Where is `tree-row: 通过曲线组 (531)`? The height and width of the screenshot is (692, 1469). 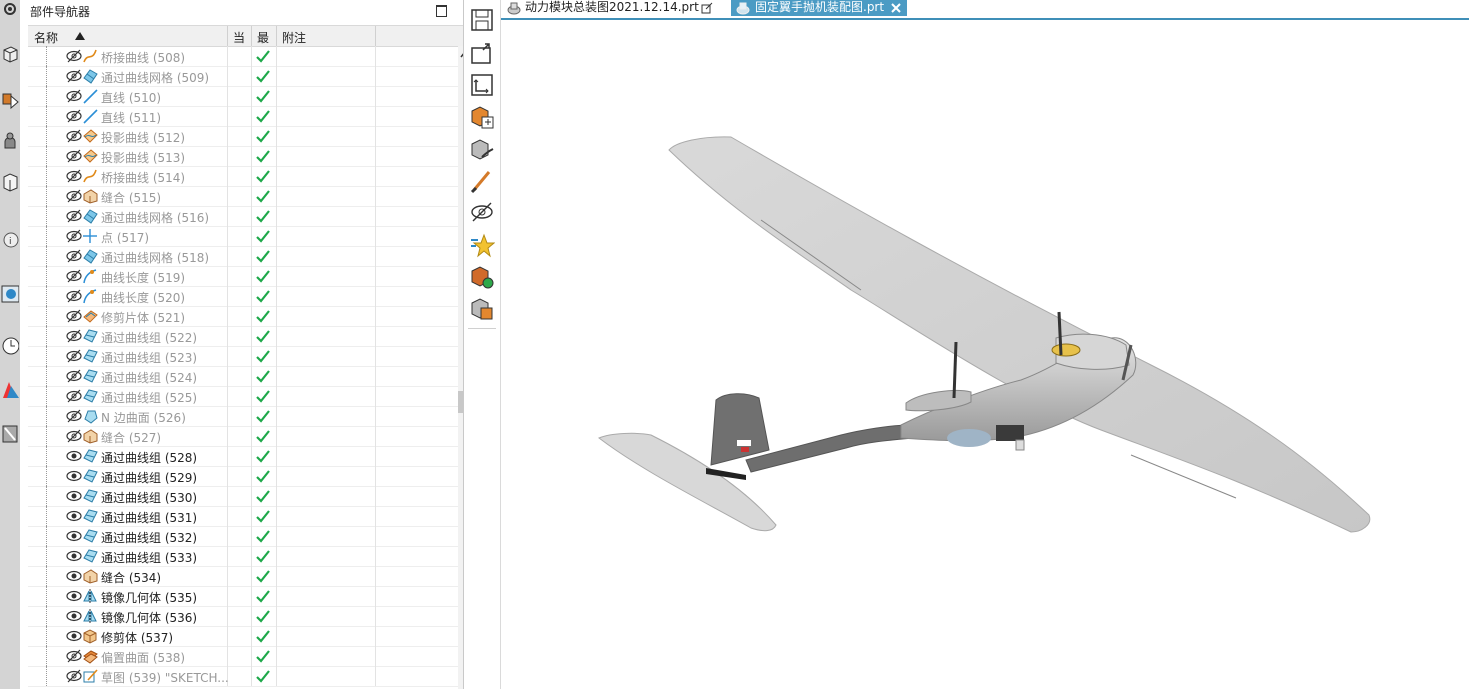 tree-row: 通过曲线组 (531) is located at coordinates (243, 516).